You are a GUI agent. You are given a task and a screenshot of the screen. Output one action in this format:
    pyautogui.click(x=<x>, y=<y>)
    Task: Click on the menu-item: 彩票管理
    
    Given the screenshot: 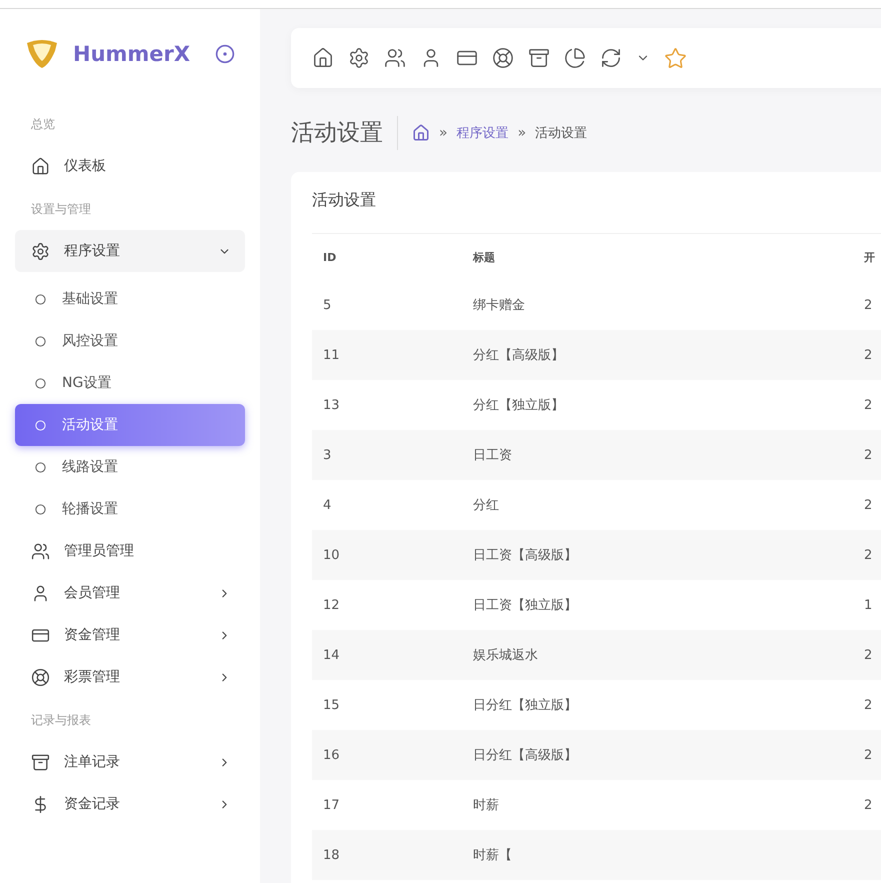 What is the action you would take?
    pyautogui.click(x=130, y=677)
    